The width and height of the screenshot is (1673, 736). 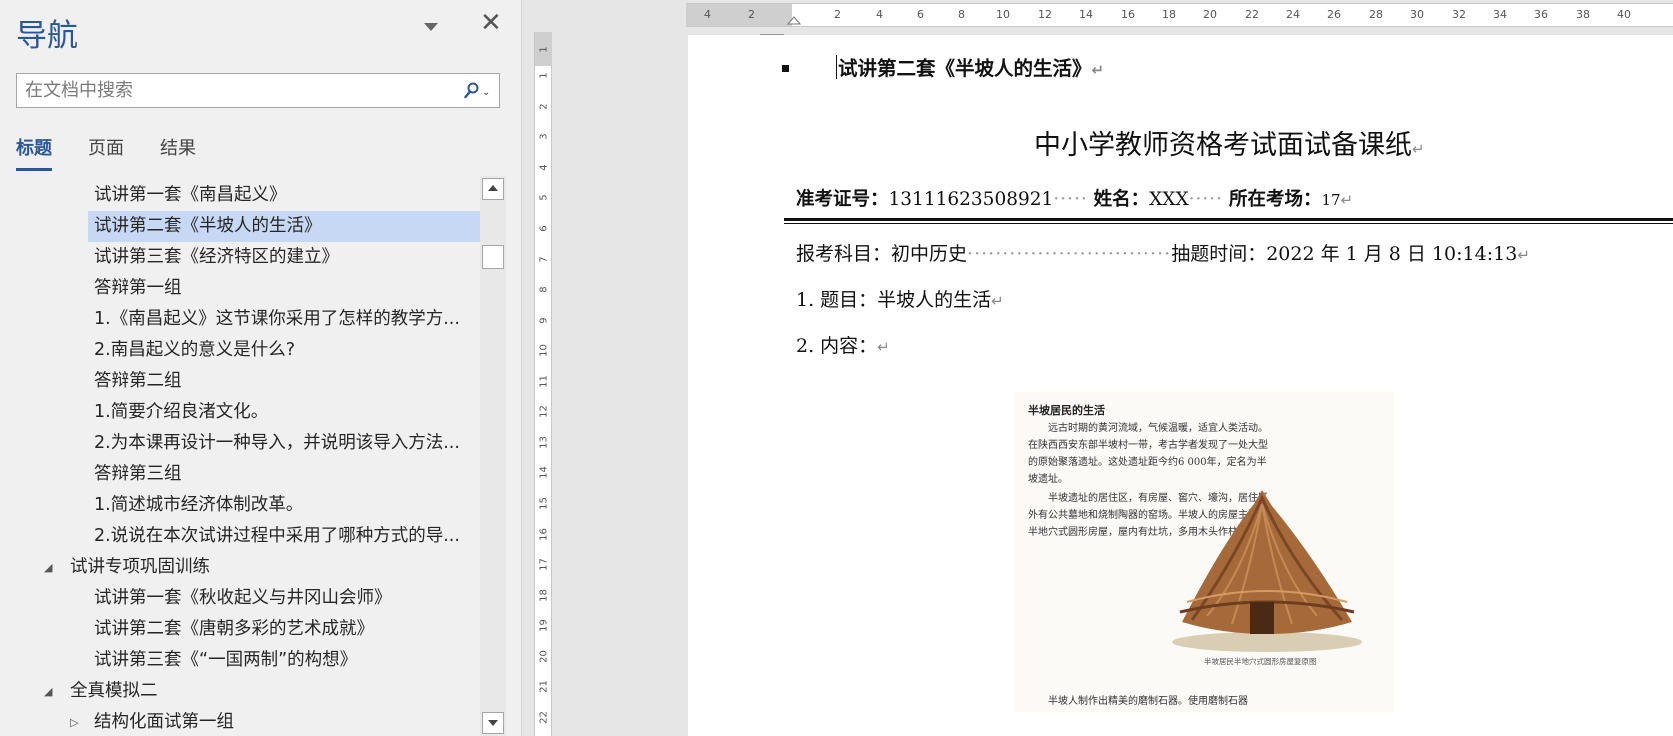 What do you see at coordinates (900, 298) in the screenshot?
I see `topic-line: 1. 题目：半坡人的生活↵` at bounding box center [900, 298].